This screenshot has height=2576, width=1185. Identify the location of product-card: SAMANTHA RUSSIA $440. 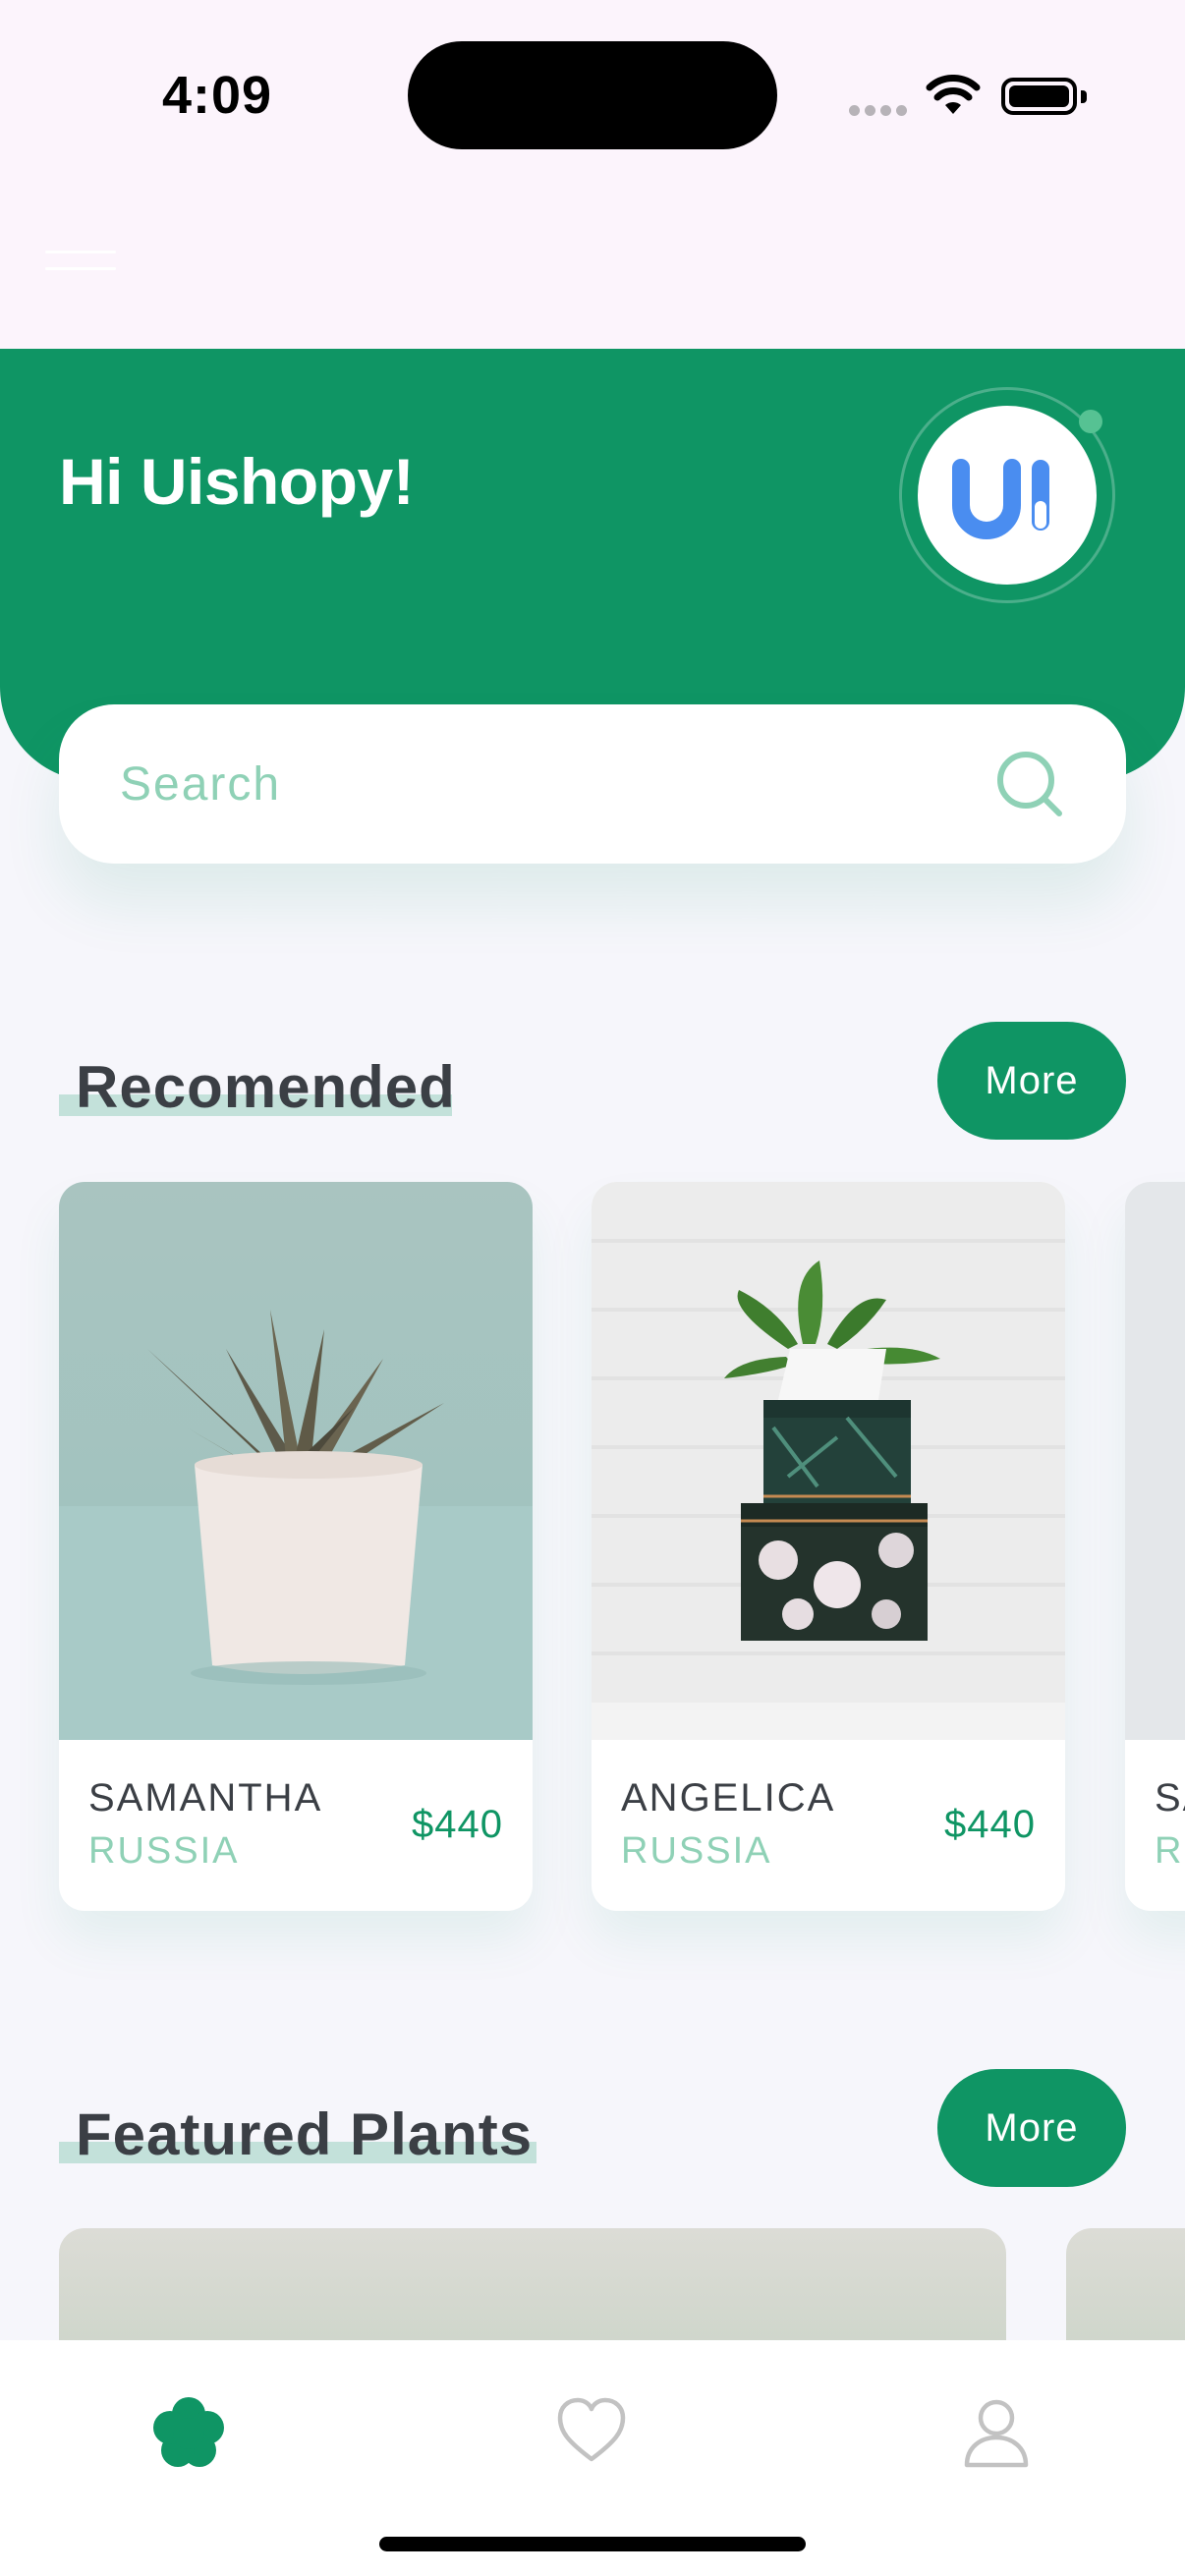
(296, 1546).